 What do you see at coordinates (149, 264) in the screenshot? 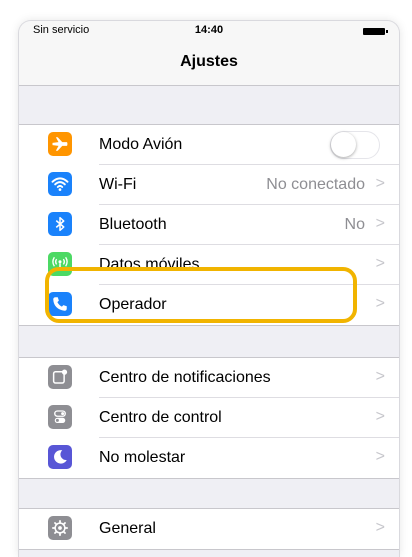
I see `row-label: Datos móviles` at bounding box center [149, 264].